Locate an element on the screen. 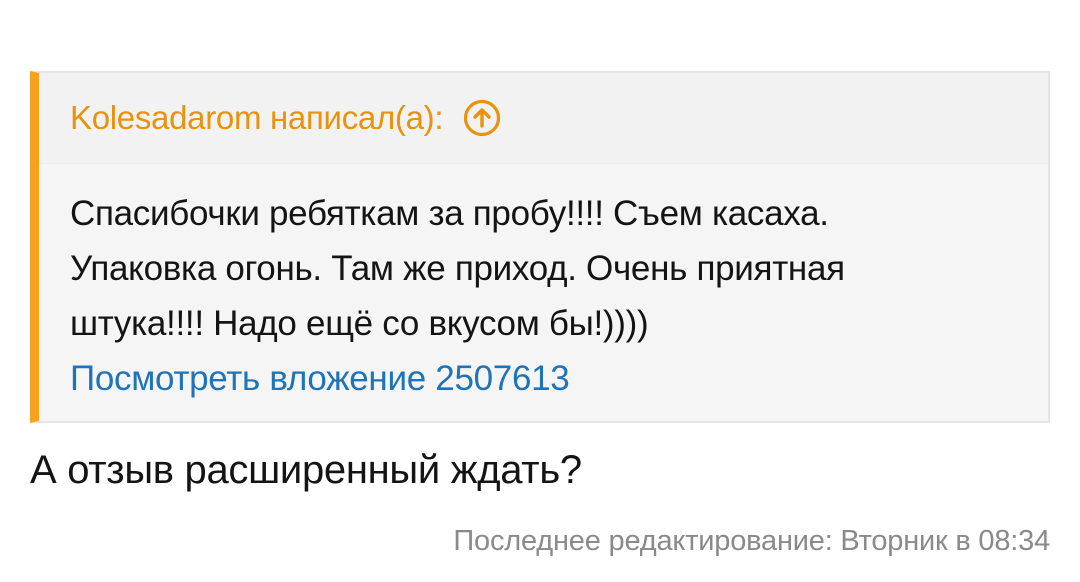  reply-text: А отзыв расширенный ждать? is located at coordinates (306, 470).